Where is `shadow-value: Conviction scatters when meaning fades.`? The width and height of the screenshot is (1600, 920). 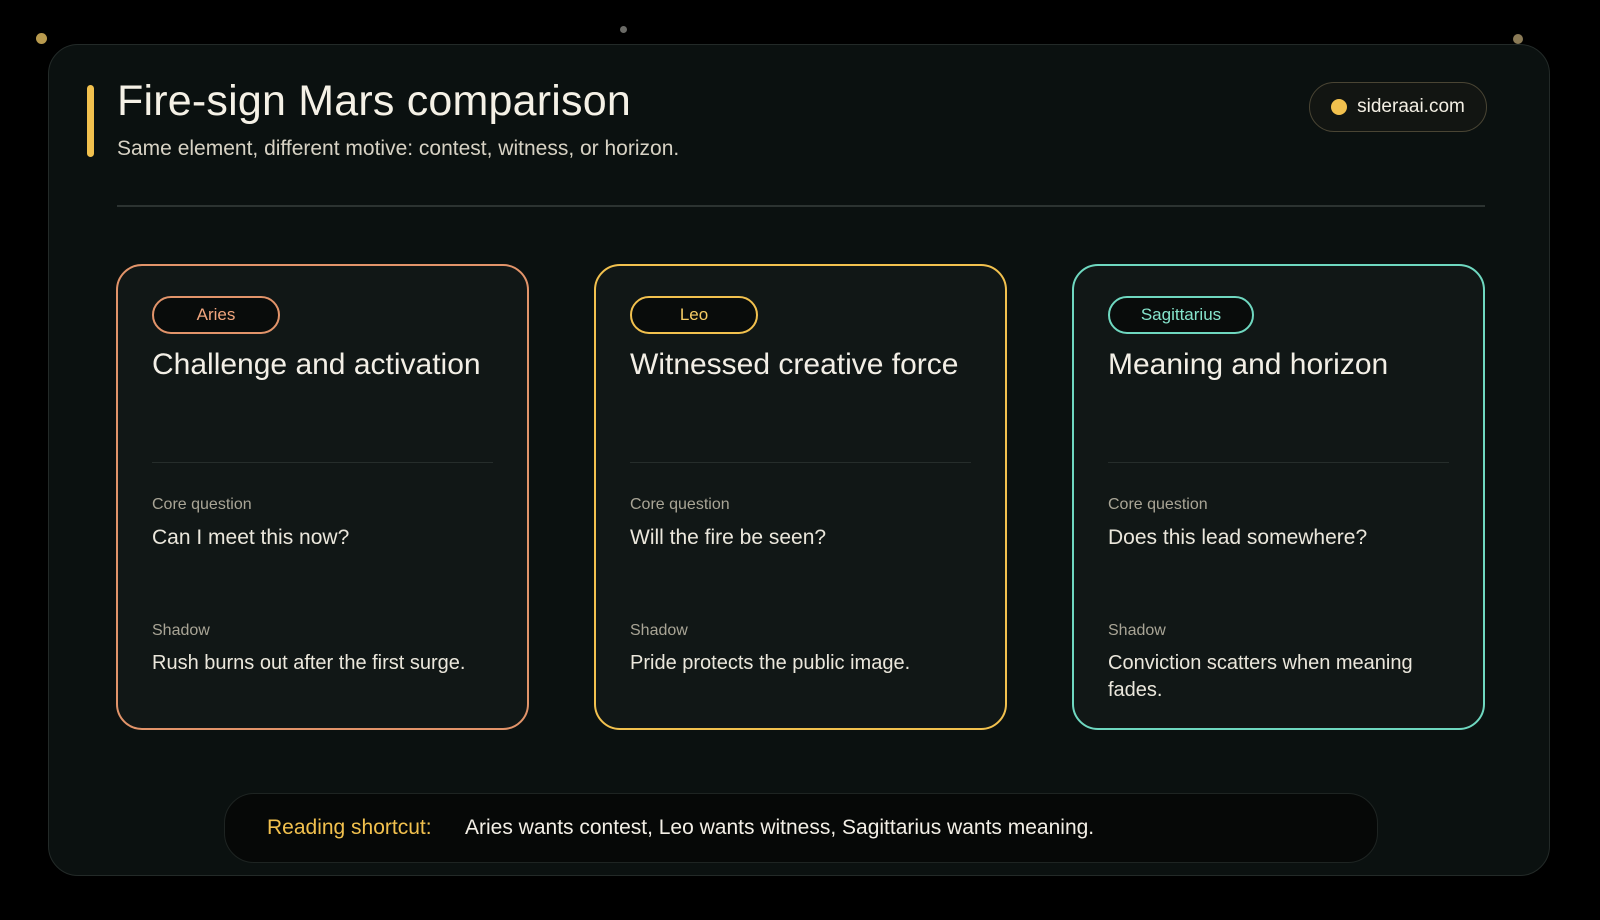
shadow-value: Conviction scatters when meaning fades. is located at coordinates (1260, 676).